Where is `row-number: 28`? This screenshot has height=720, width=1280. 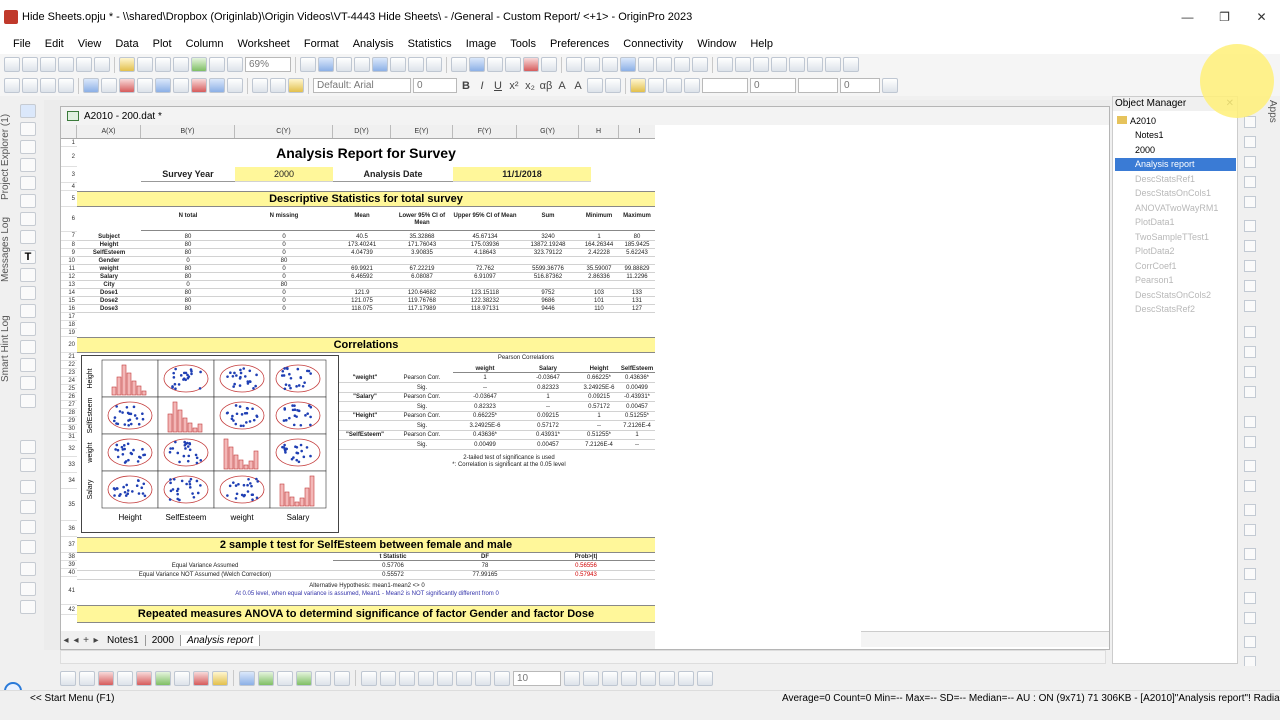 row-number: 28 is located at coordinates (69, 413).